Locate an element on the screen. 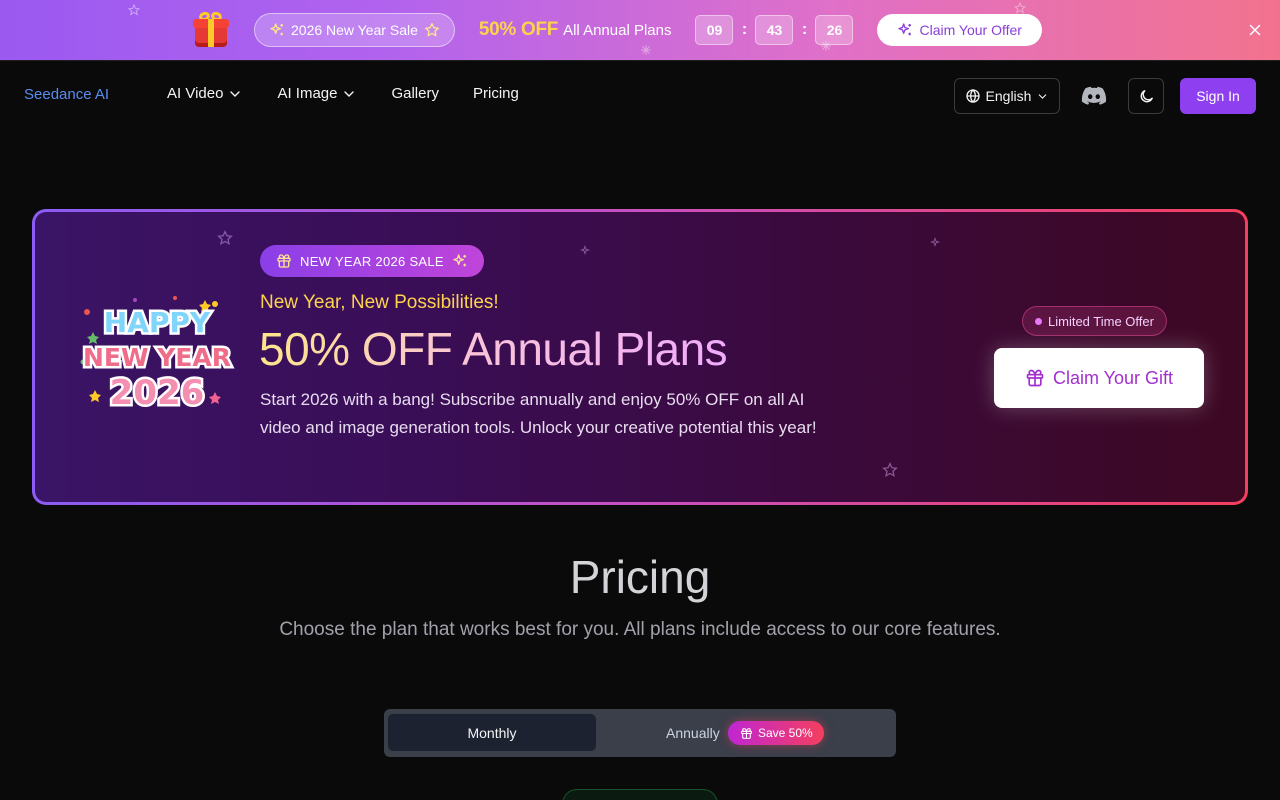 This screenshot has width=1280, height=800. happy-new-year-image: HAPPY NEW YEAR 2026 is located at coordinates (157, 356).